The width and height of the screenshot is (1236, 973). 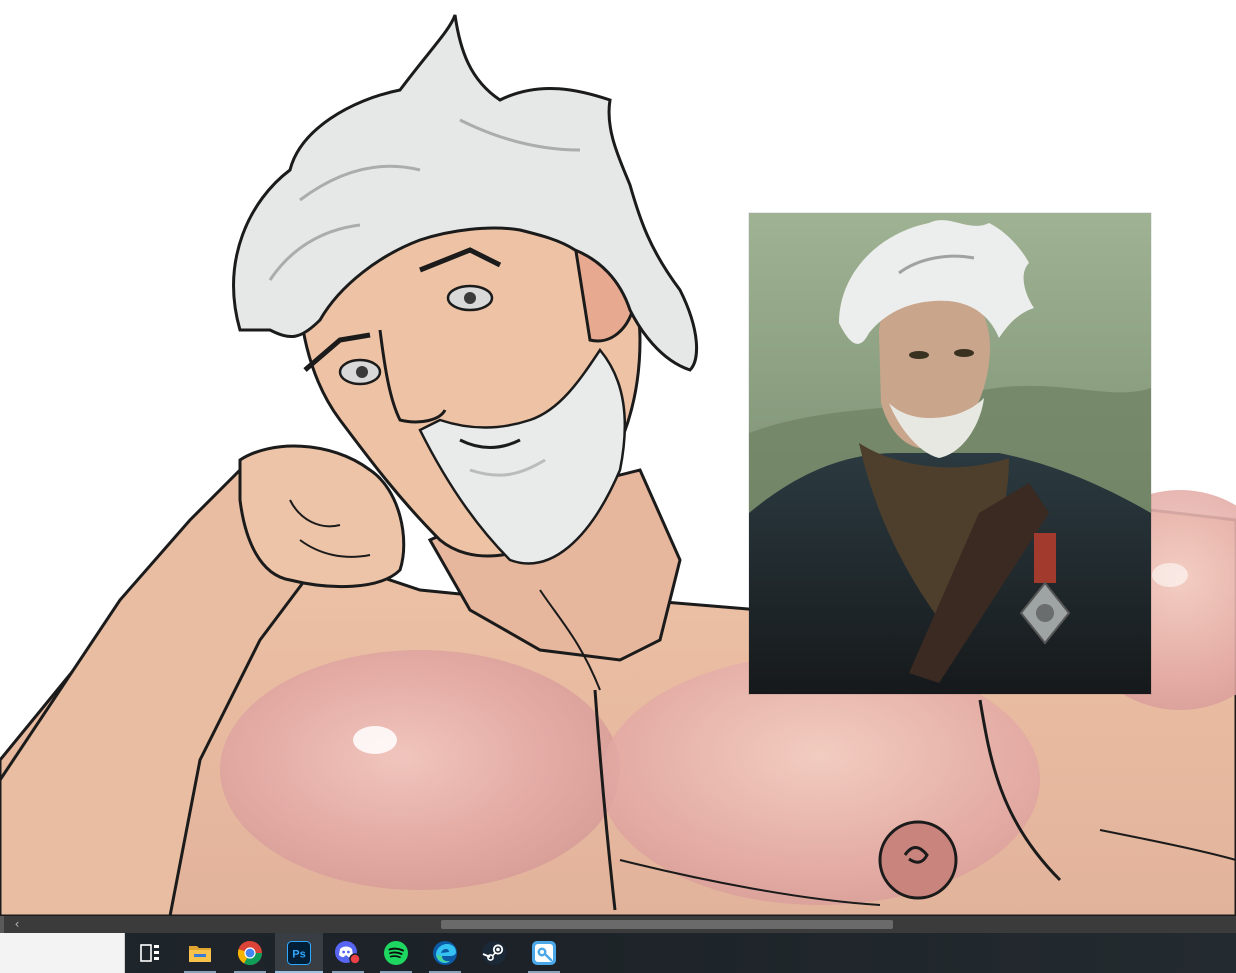 I want to click on taskbar-edge, so click(x=445, y=953).